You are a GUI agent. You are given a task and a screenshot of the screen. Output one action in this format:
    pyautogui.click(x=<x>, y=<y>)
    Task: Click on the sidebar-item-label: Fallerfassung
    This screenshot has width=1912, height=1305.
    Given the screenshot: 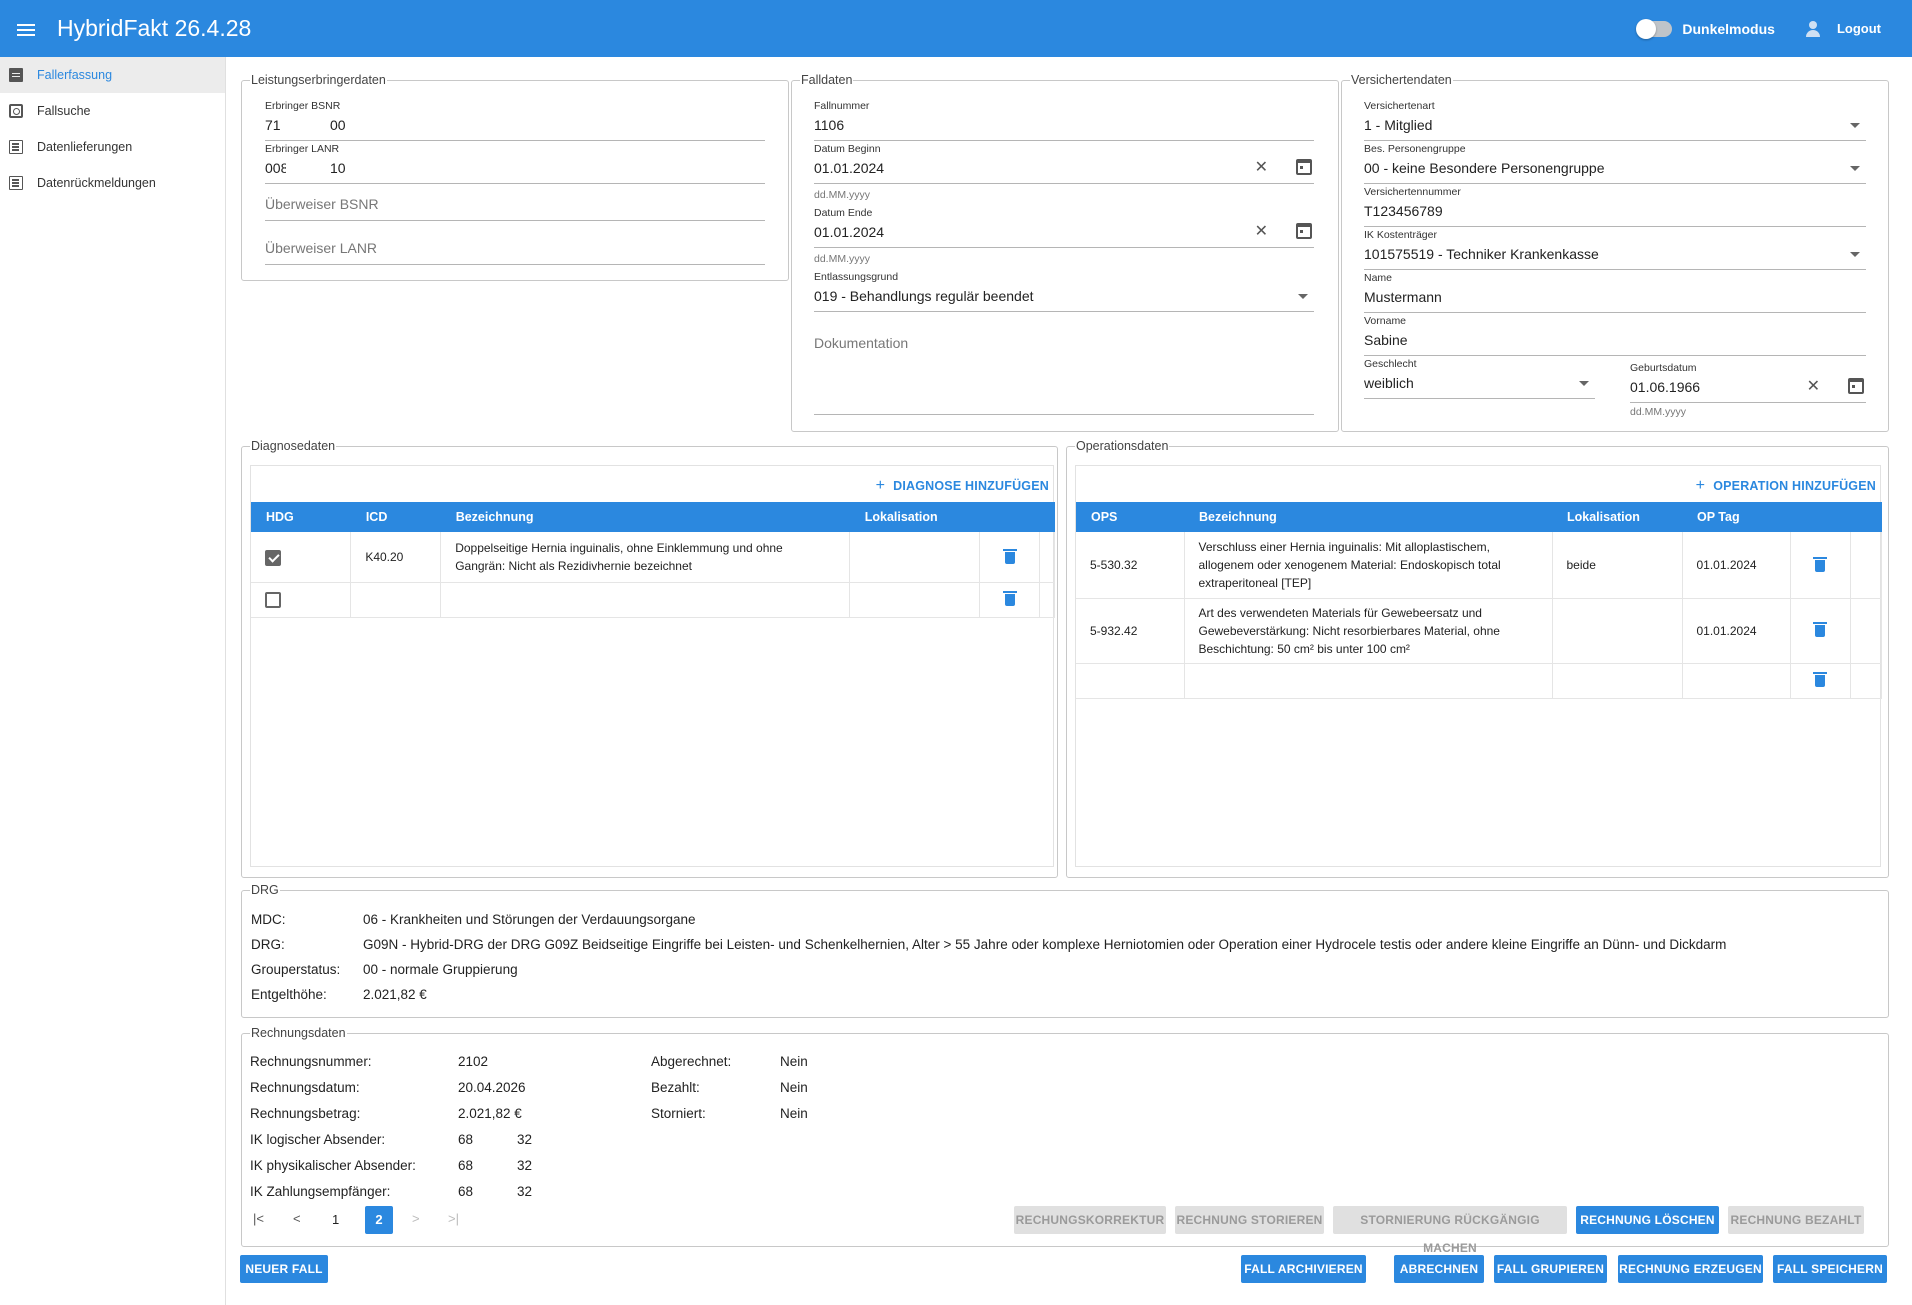 What is the action you would take?
    pyautogui.click(x=75, y=75)
    